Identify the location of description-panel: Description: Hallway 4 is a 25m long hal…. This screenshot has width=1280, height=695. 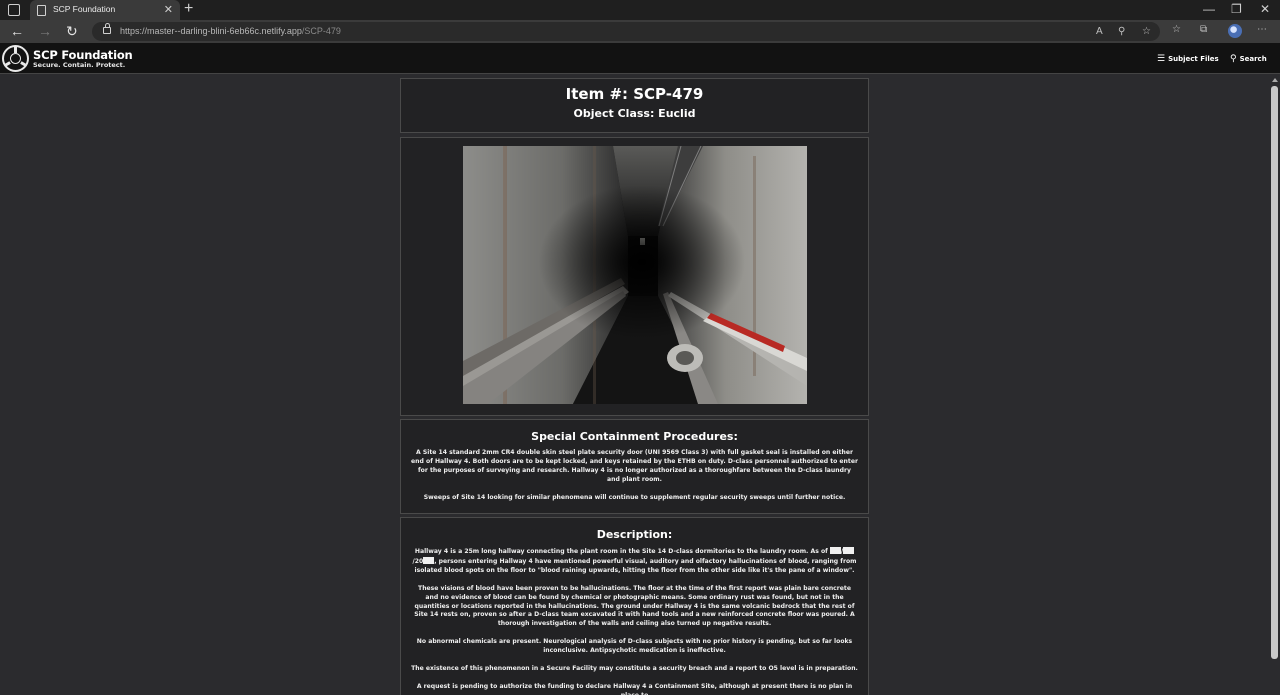
(634, 606).